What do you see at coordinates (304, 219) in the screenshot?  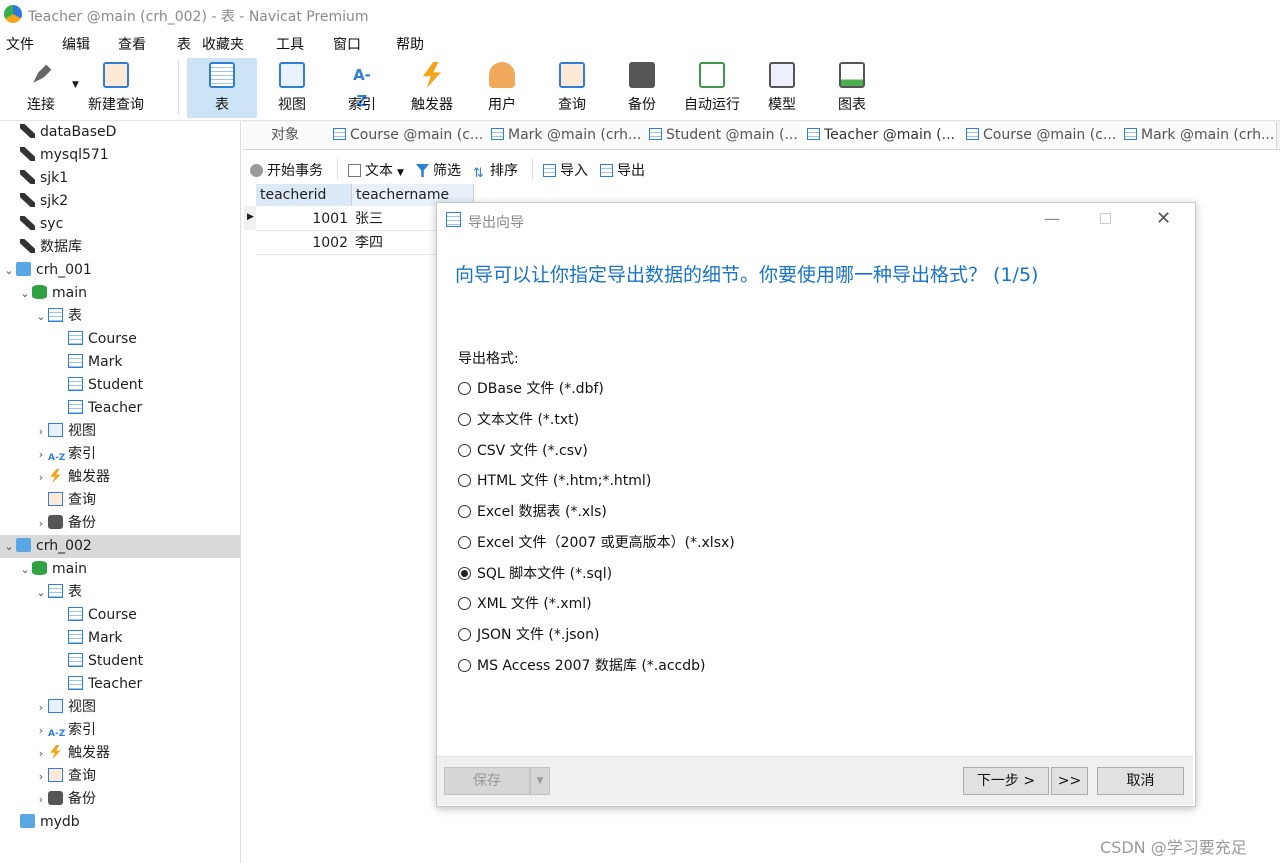 I see `cell-teacherid: 1001` at bounding box center [304, 219].